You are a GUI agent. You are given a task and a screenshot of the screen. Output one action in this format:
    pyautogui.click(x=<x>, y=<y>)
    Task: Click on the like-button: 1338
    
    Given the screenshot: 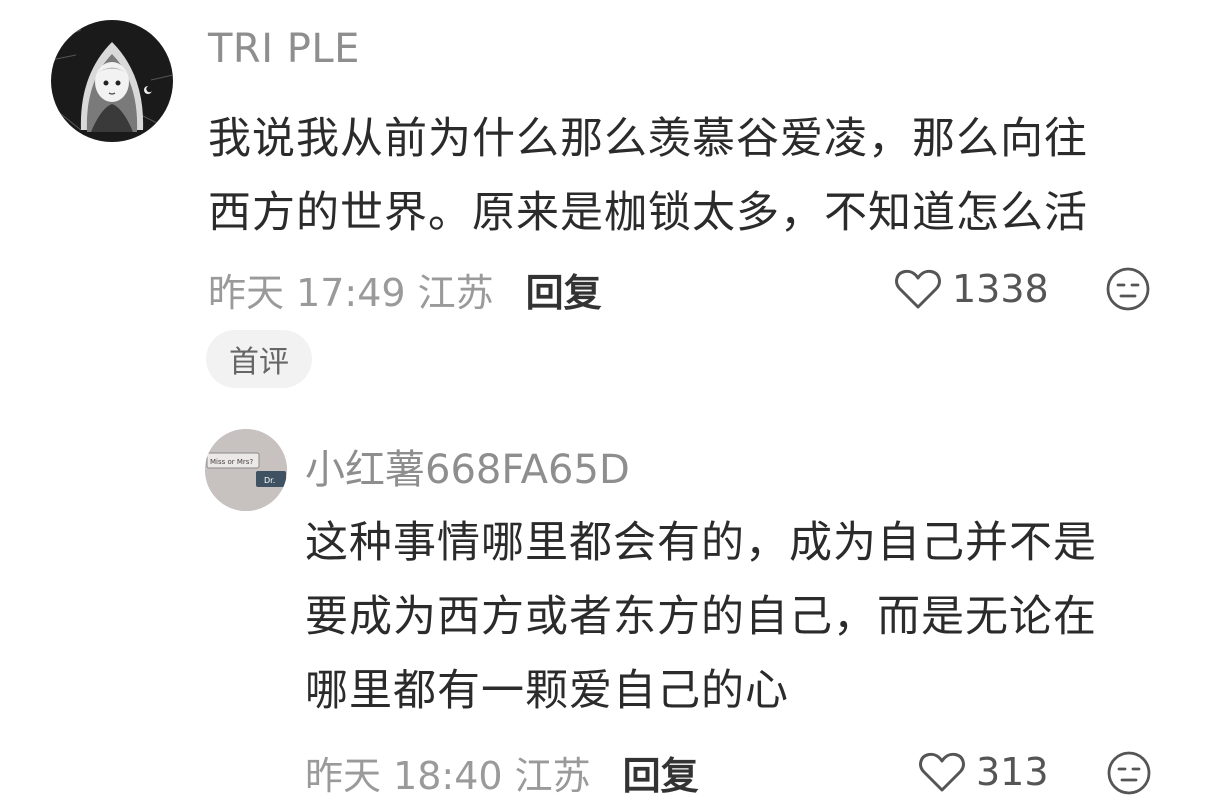 What is the action you would take?
    pyautogui.click(x=971, y=289)
    